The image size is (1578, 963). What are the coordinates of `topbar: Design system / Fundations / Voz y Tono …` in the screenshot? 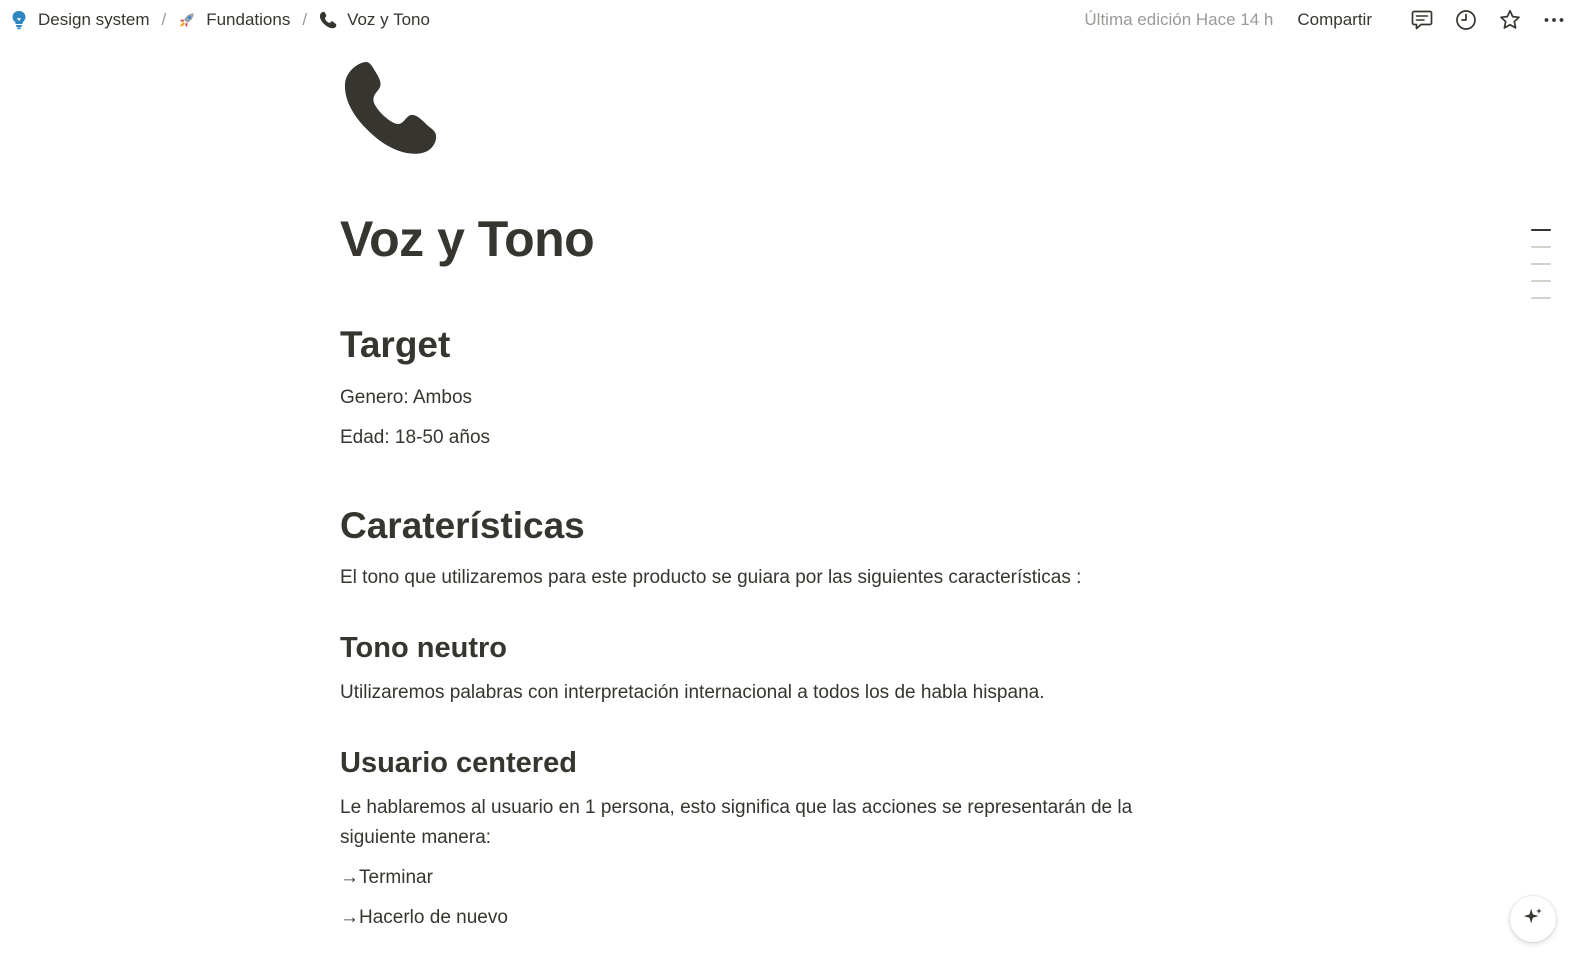 It's located at (789, 20).